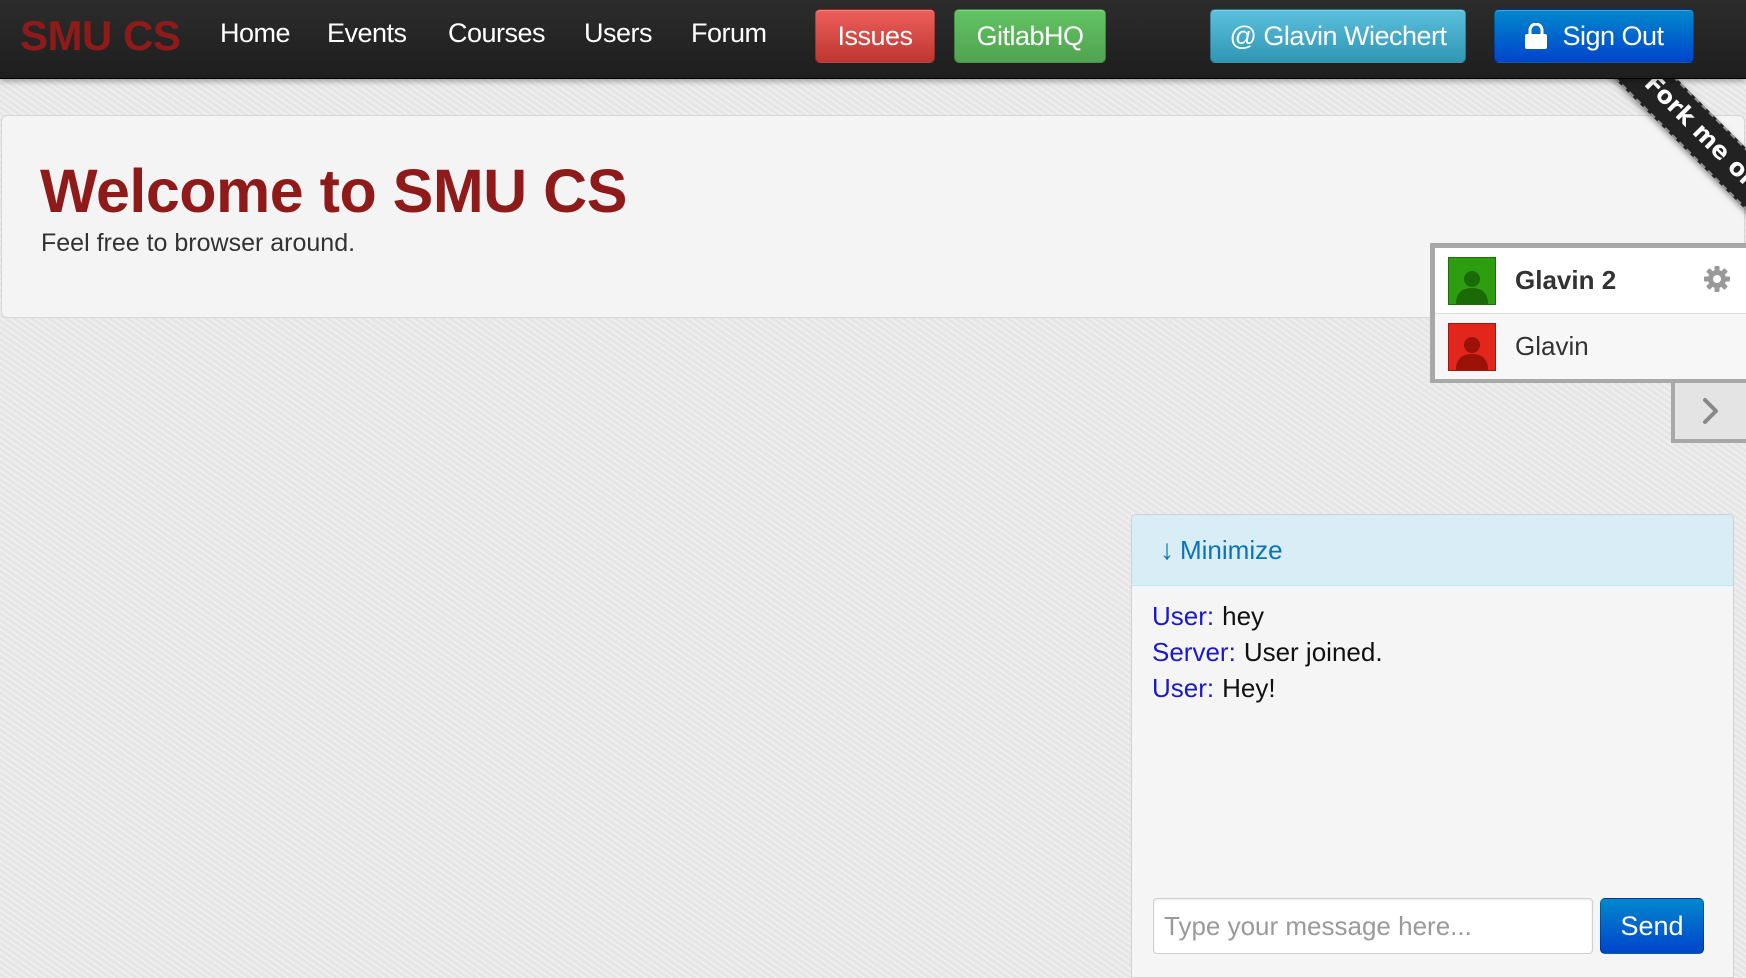 The image size is (1746, 978). I want to click on fork-ribbon-container: Fork me on GitH, so click(1593, 173).